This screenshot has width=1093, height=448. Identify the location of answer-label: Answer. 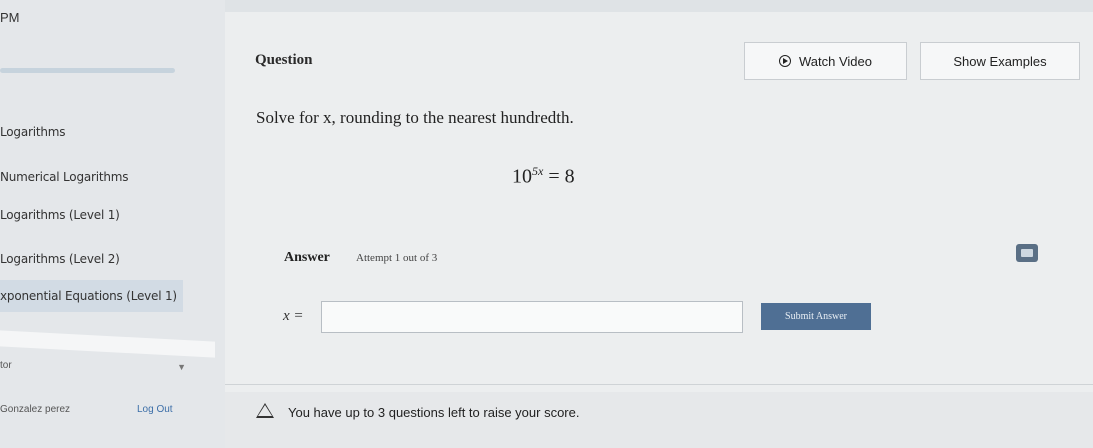
(307, 257).